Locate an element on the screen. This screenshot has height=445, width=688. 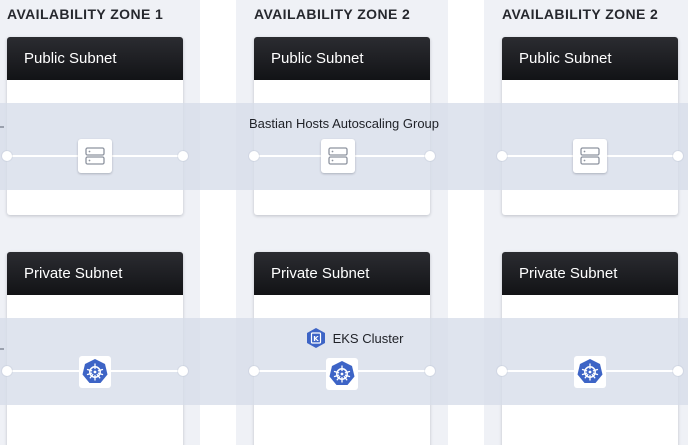
bastian-group-label: Bastian Hosts Autoscaling Group is located at coordinates (344, 123).